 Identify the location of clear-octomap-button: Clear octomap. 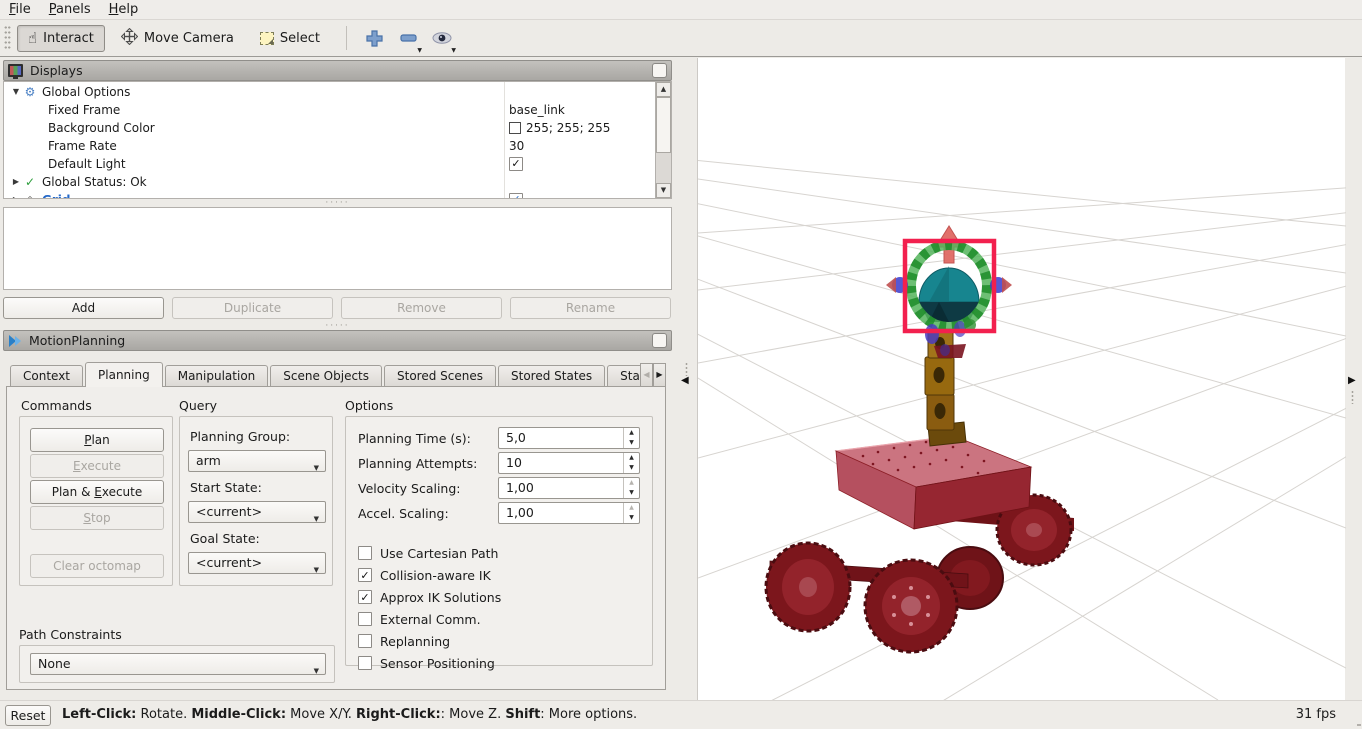
(97, 566).